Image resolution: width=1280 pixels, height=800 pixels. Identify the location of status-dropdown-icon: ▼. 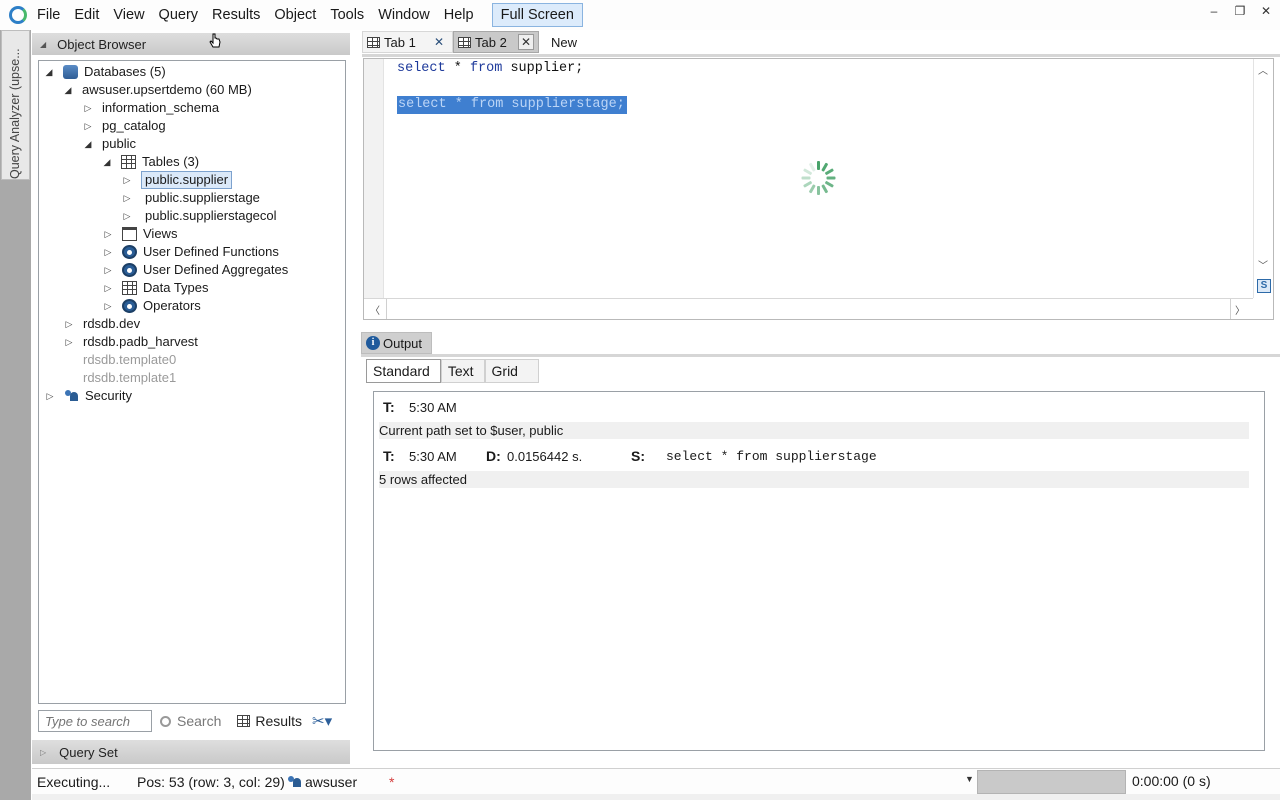
(969, 779).